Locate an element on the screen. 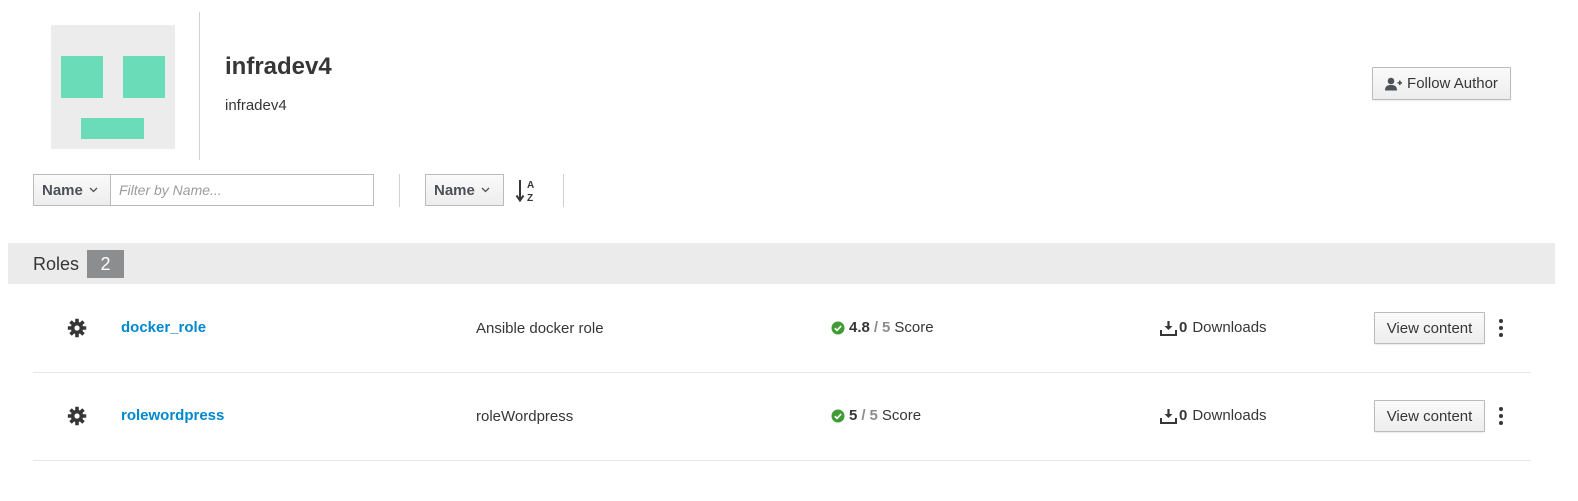 This screenshot has width=1578, height=501. sort-alpha-asc-icon: A Z is located at coordinates (527, 191).